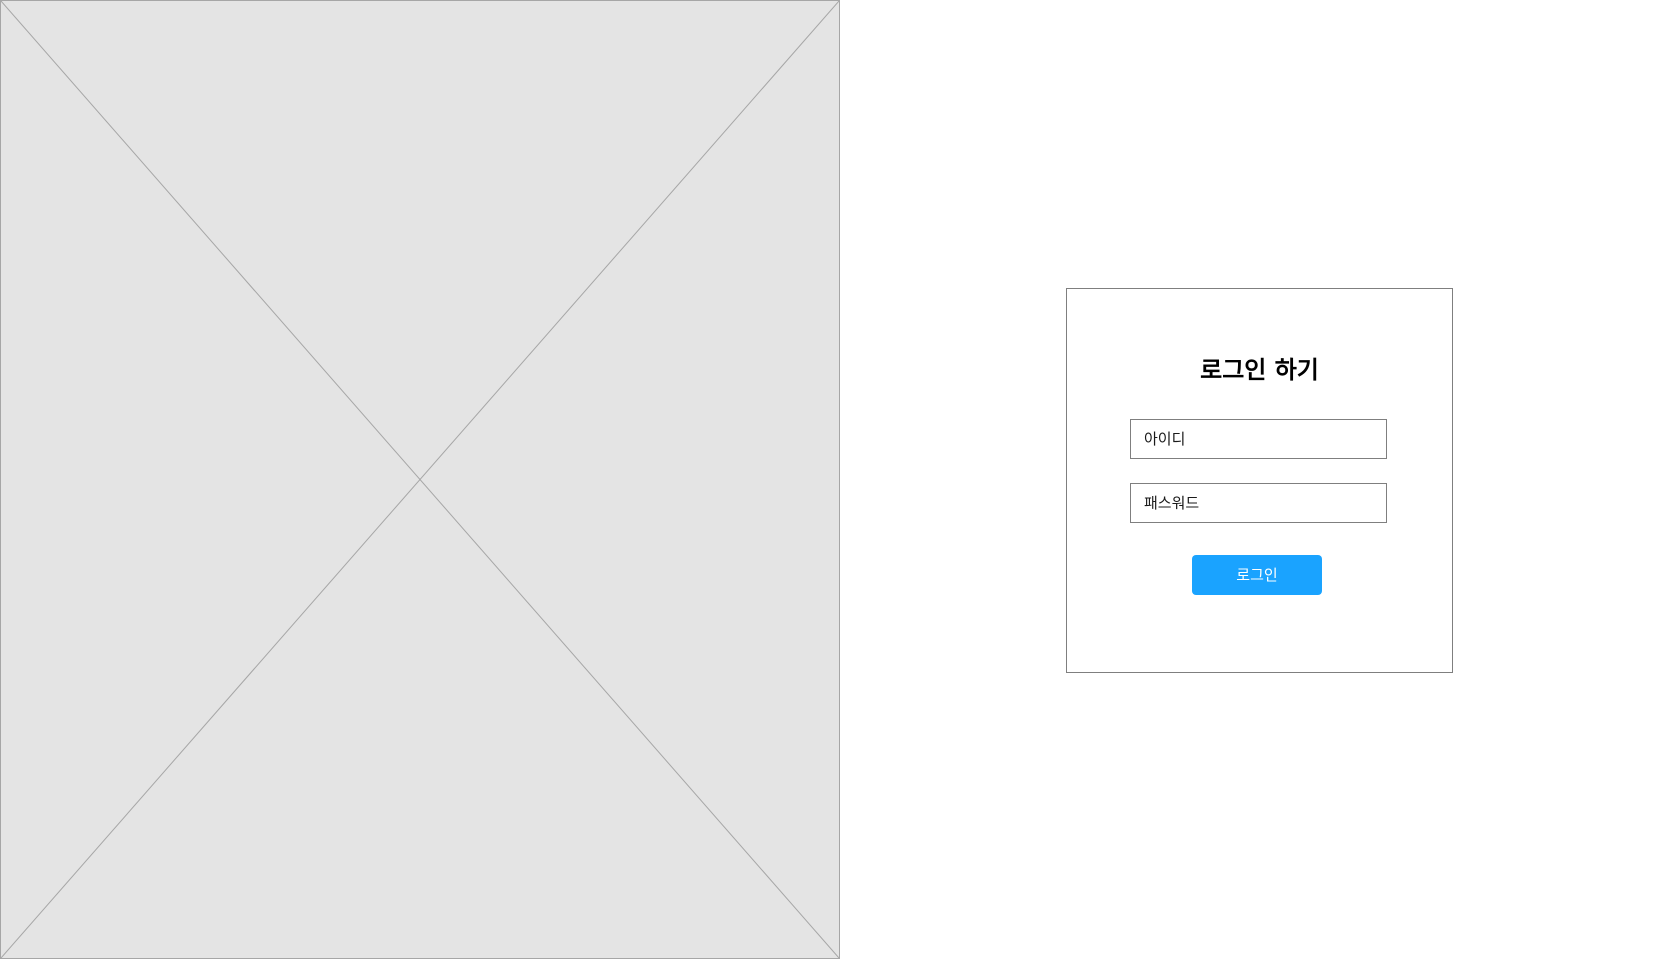 The height and width of the screenshot is (960, 1680). I want to click on id-input-placeholder: 아이디, so click(1165, 439).